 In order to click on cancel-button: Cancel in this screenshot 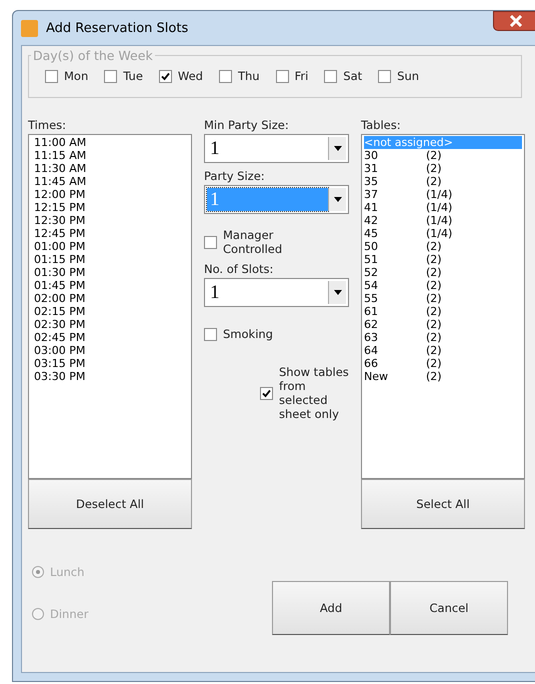, I will do `click(449, 608)`.